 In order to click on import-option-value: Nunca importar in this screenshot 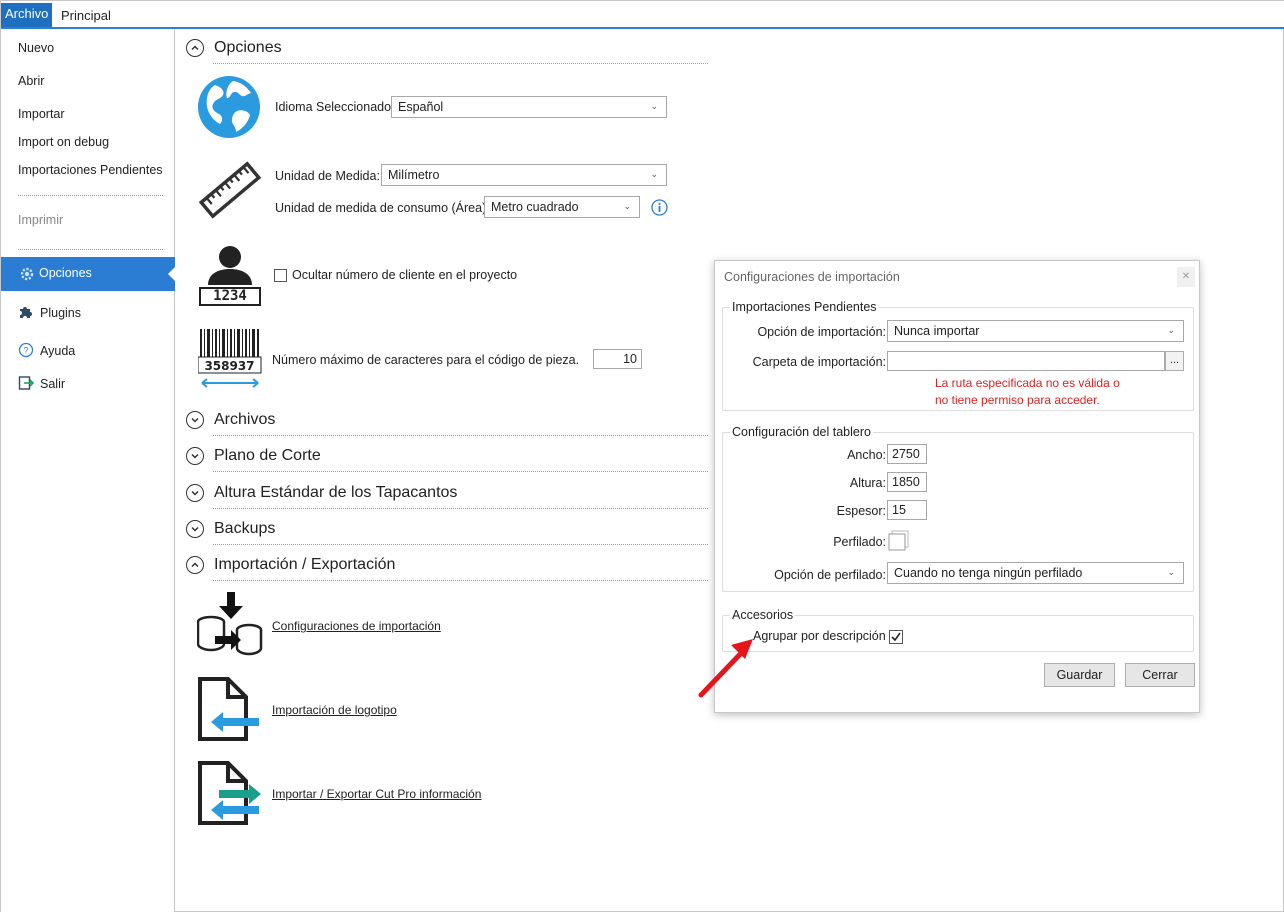, I will do `click(937, 331)`.